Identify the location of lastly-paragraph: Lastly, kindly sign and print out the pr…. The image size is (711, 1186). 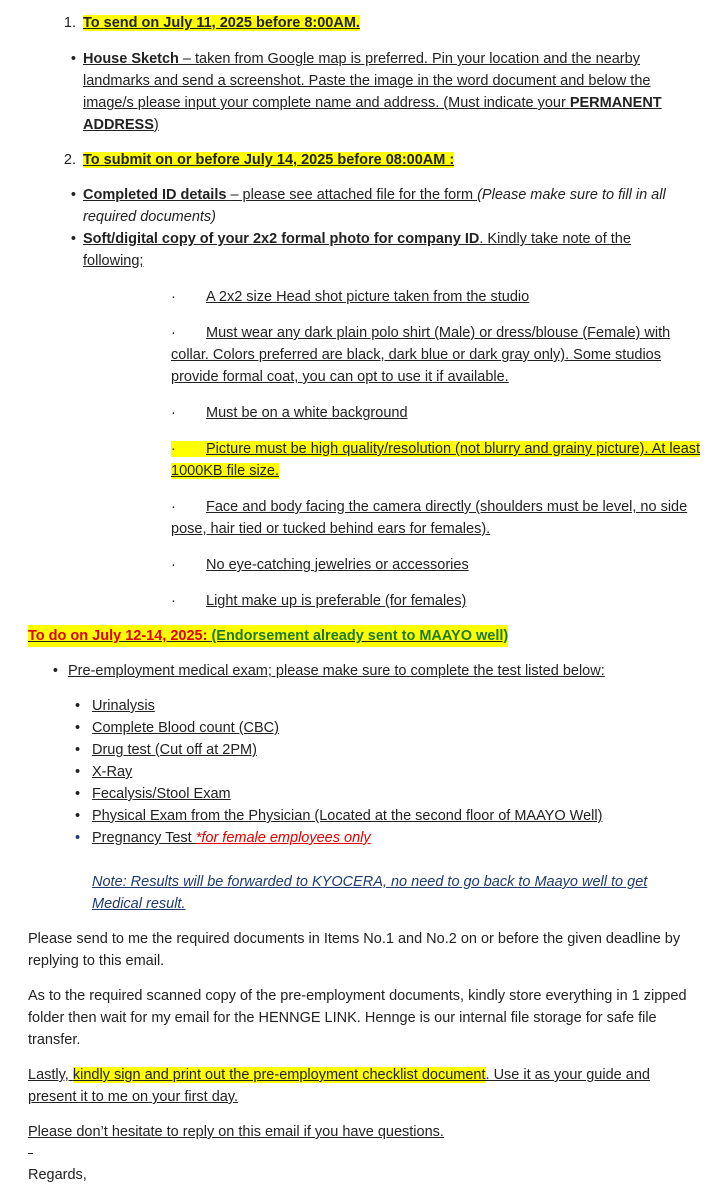
(358, 1086).